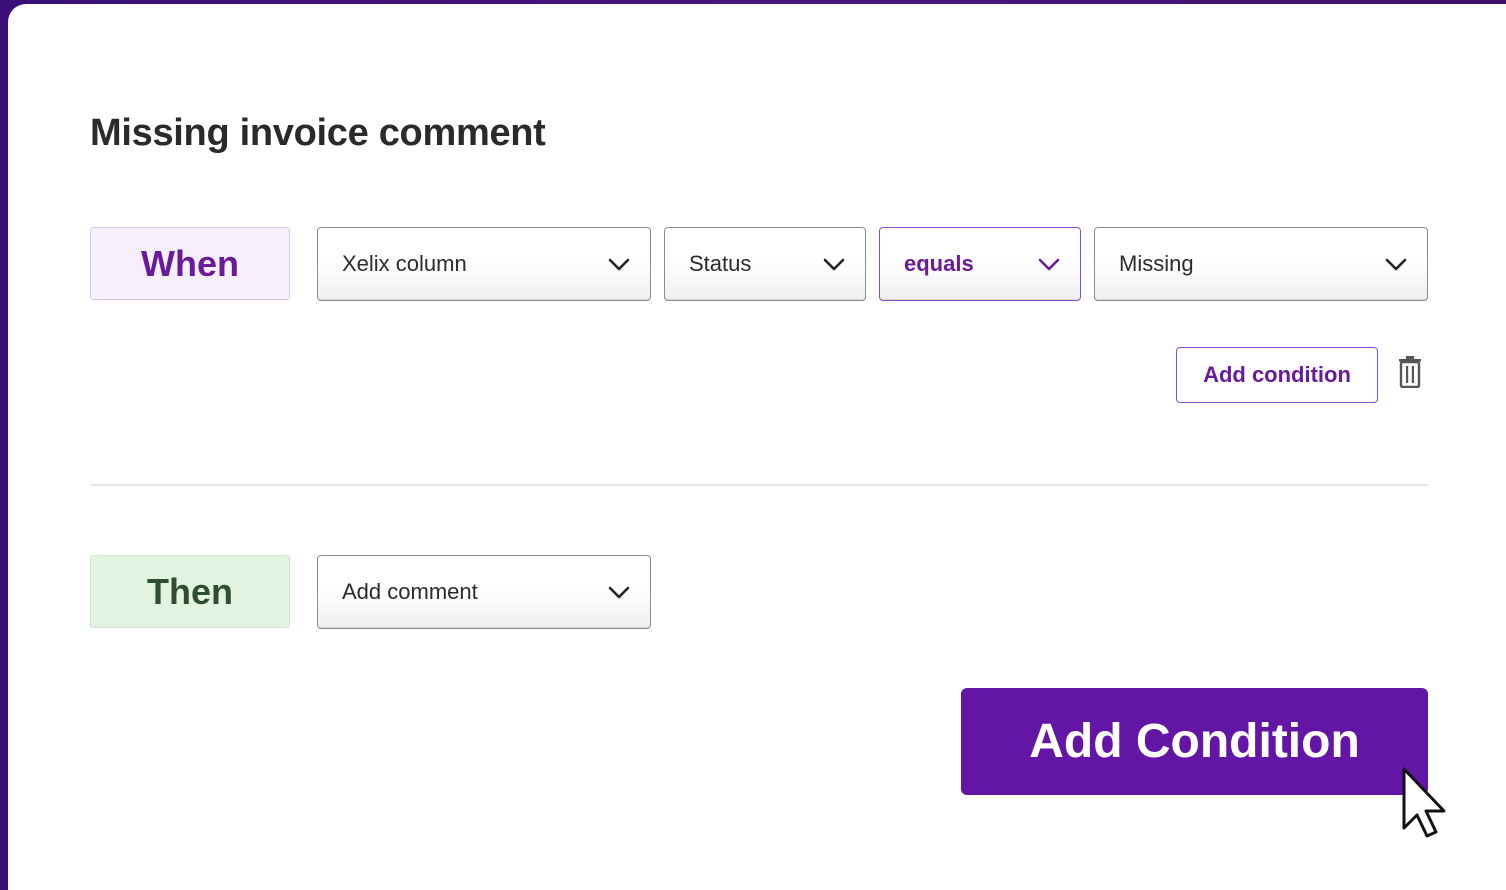 Image resolution: width=1506 pixels, height=890 pixels. I want to click on then-label: Then, so click(190, 591).